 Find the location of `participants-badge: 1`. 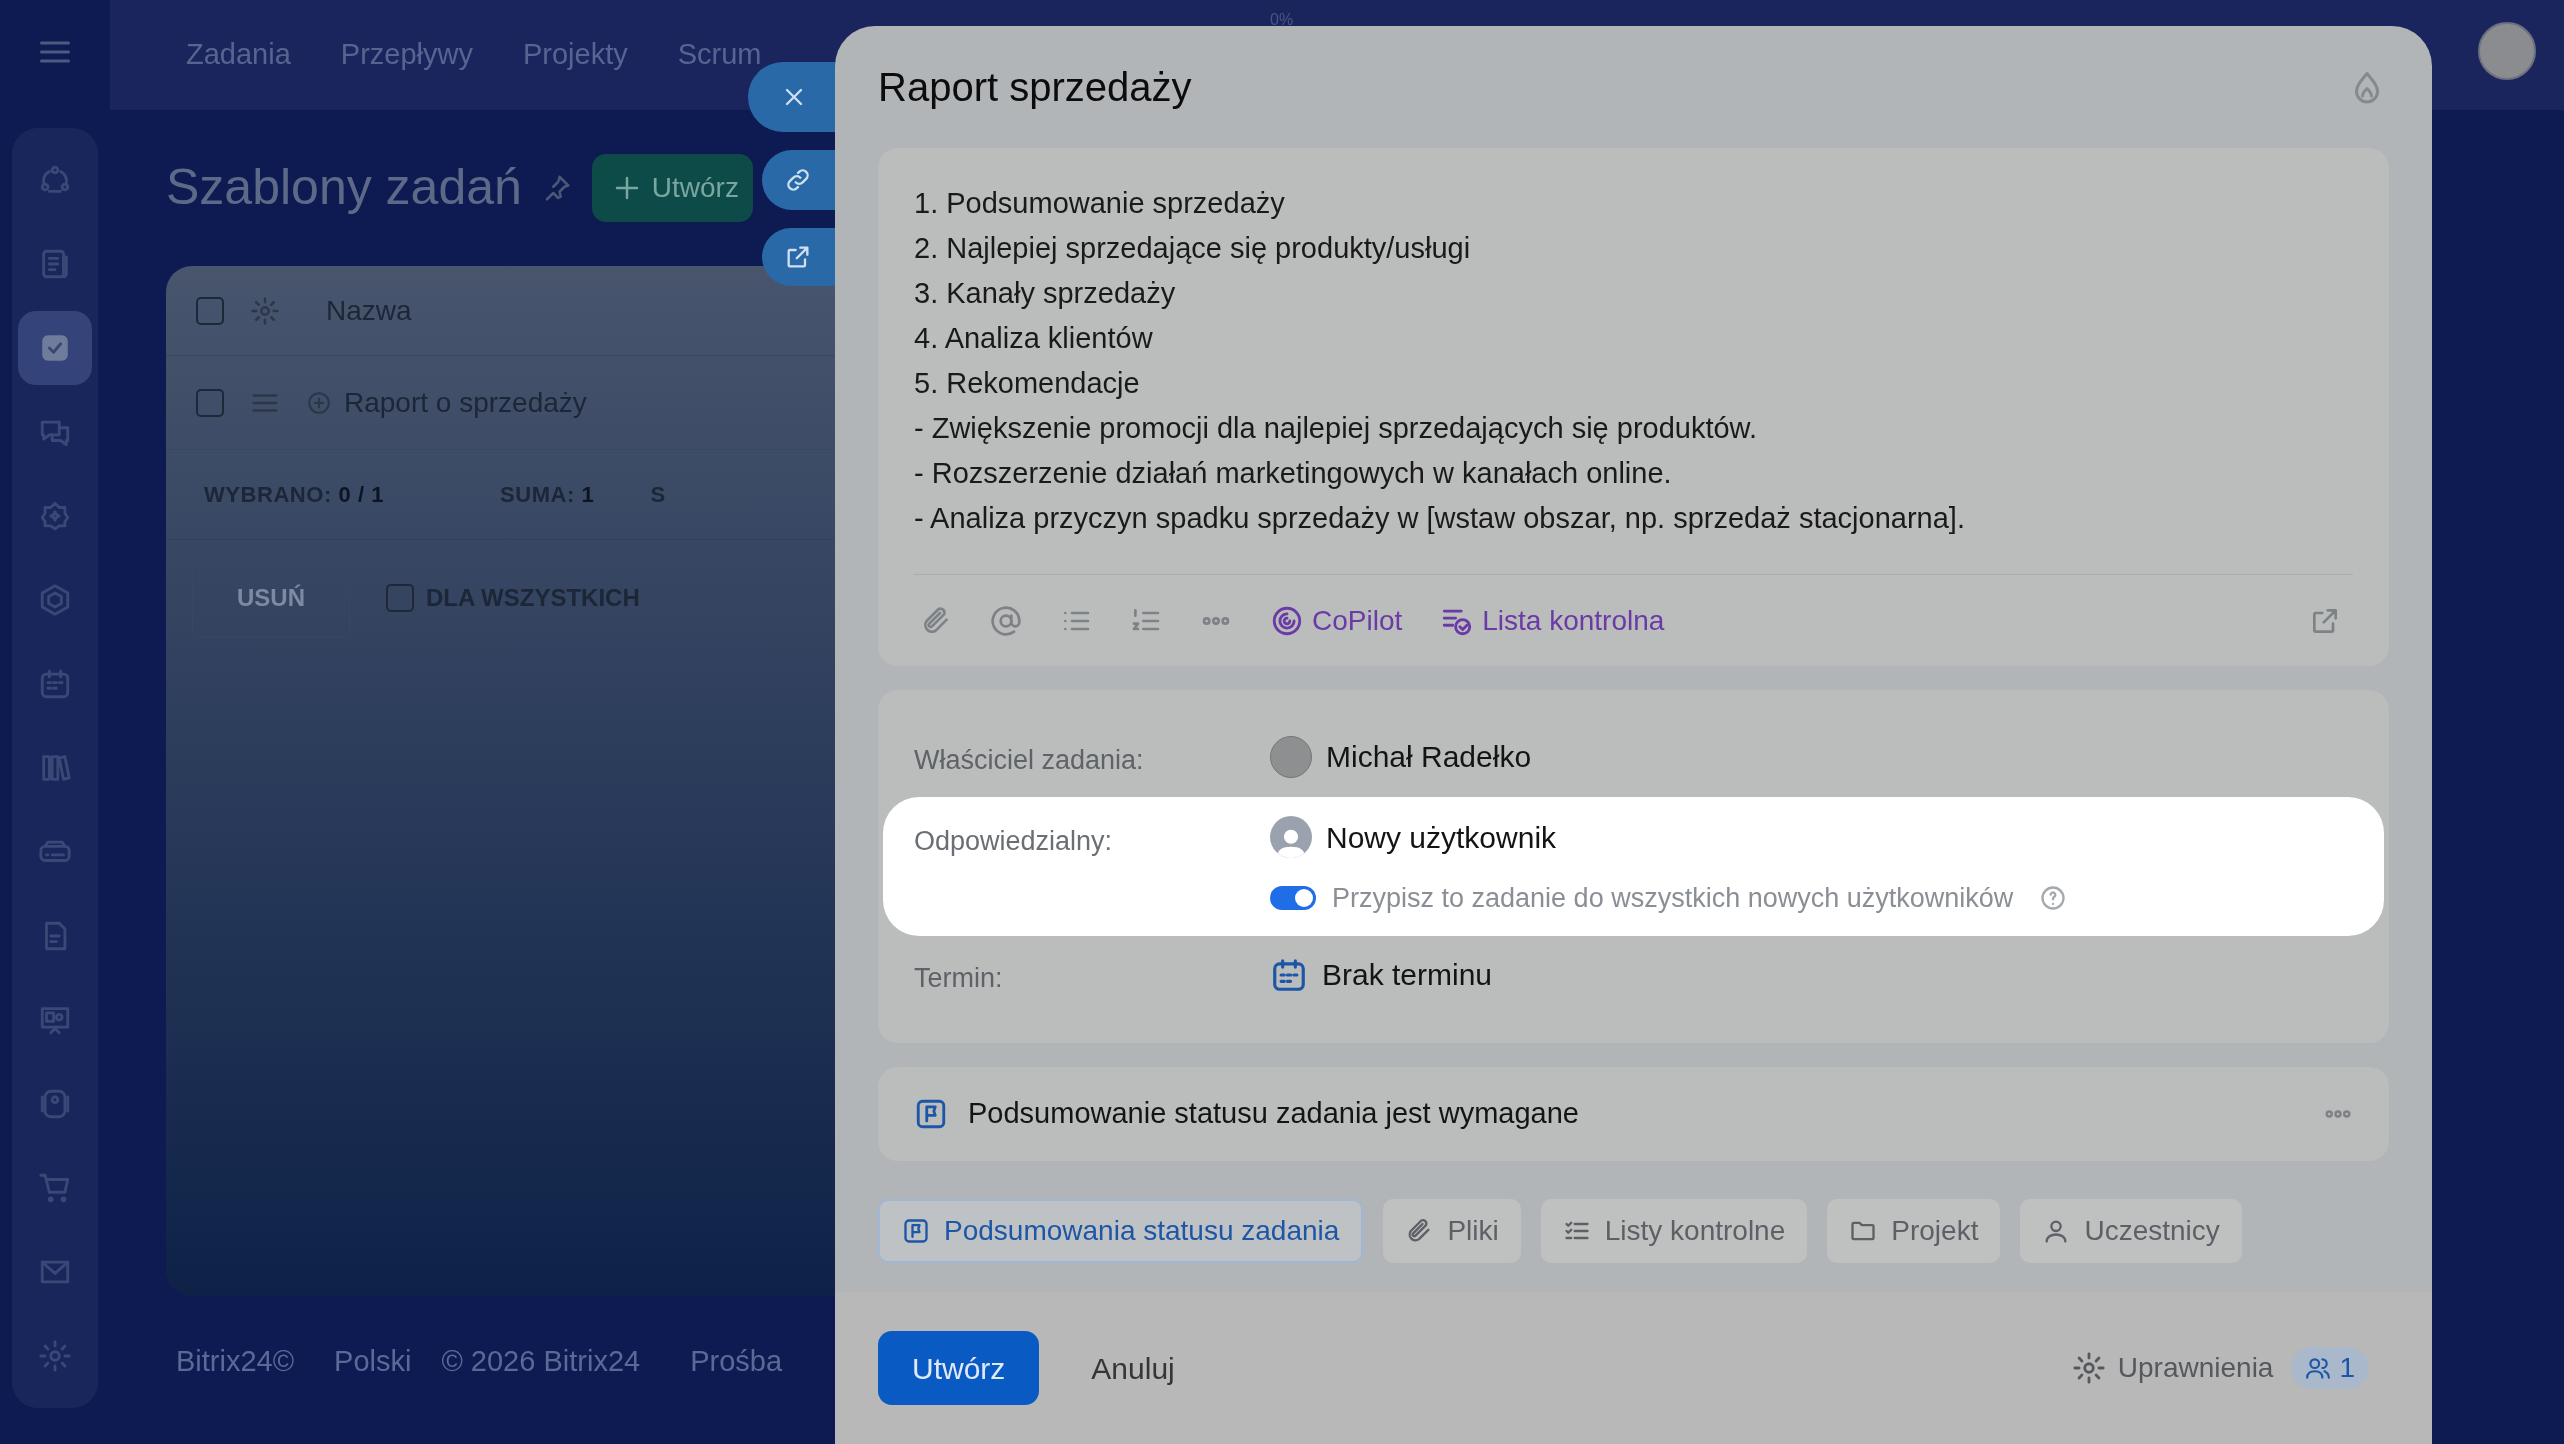

participants-badge: 1 is located at coordinates (2330, 1368).